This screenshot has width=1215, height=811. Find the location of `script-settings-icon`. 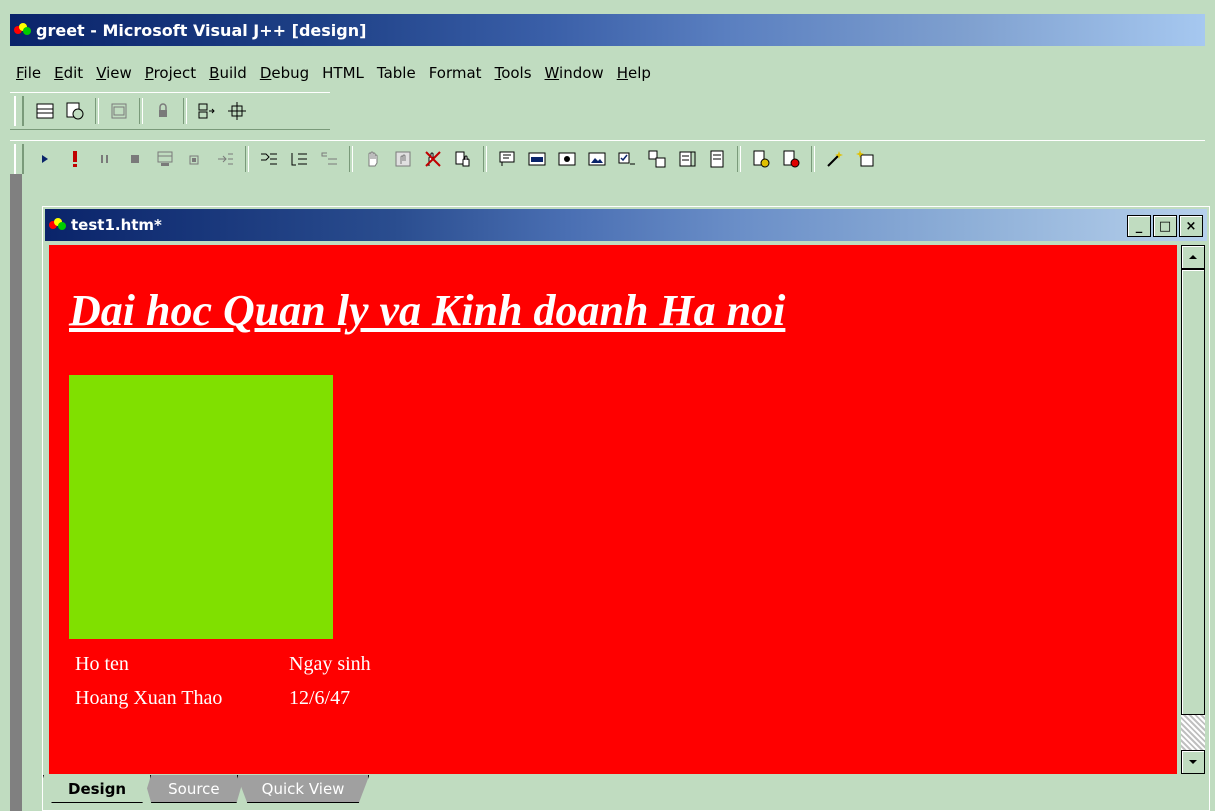

script-settings-icon is located at coordinates (761, 159).